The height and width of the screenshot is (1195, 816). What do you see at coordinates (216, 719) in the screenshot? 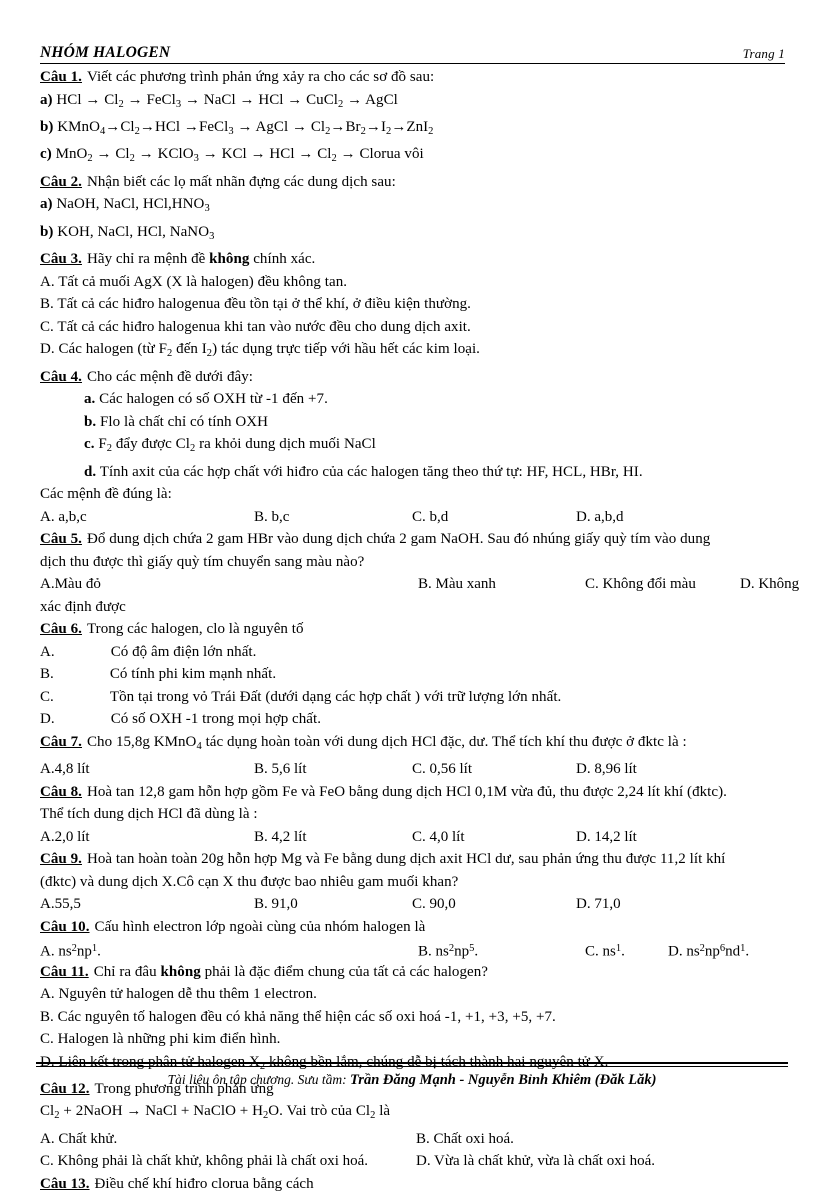
I see `choice-text: Có số OXH -1 trong mọi hợp chất.` at bounding box center [216, 719].